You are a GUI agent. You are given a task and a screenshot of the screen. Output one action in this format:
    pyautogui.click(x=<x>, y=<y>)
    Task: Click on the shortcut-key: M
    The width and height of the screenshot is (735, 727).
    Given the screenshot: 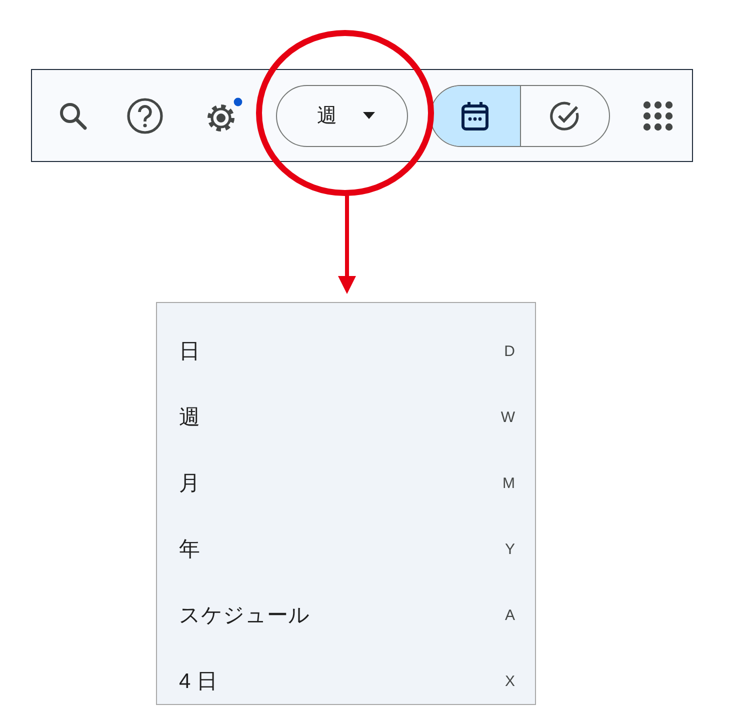 What is the action you would take?
    pyautogui.click(x=508, y=483)
    